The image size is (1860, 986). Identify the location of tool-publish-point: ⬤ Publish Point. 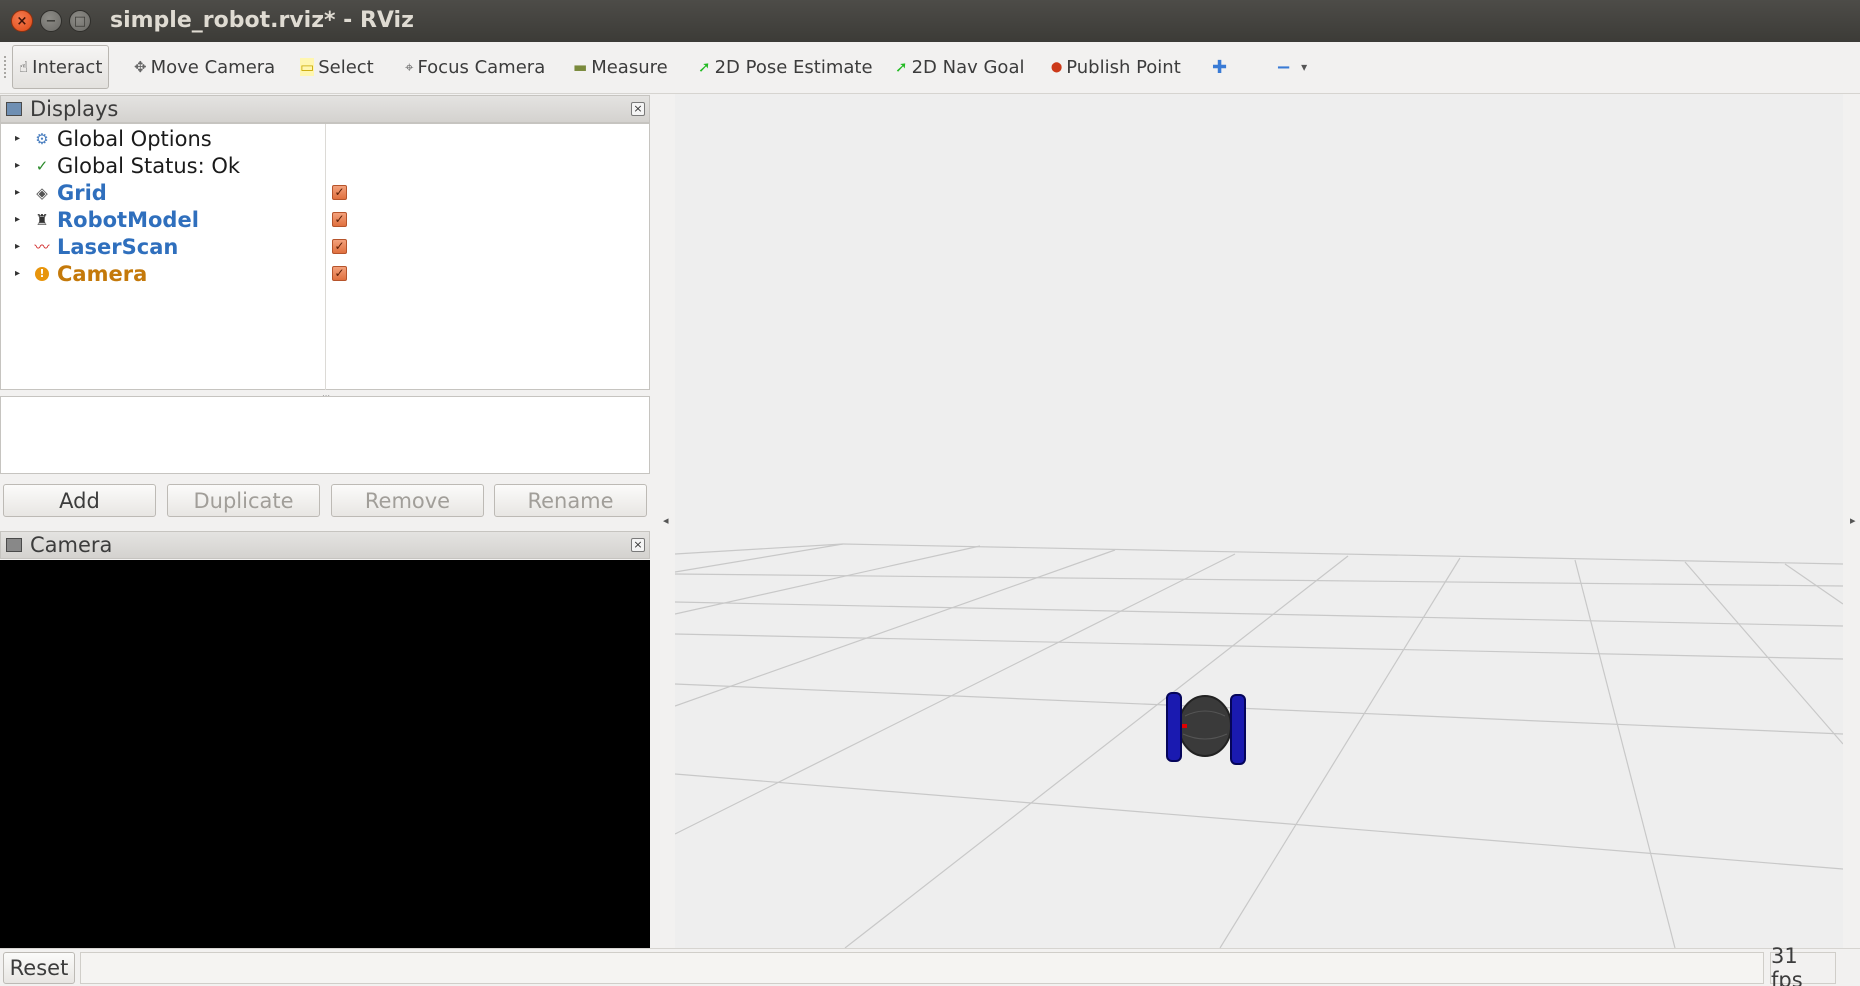
(1116, 67).